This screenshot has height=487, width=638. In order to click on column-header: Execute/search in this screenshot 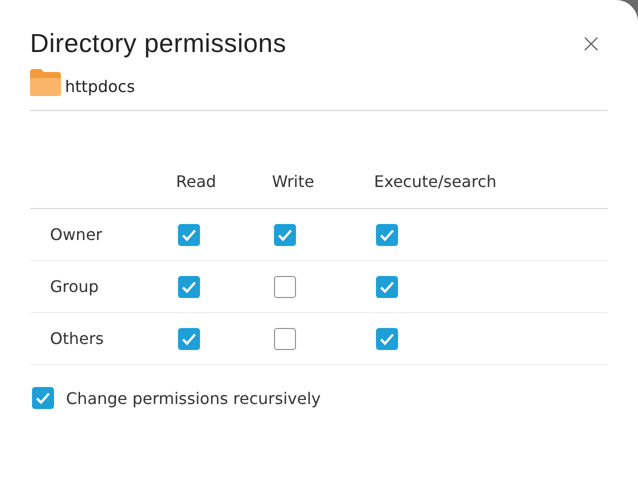, I will do `click(436, 181)`.